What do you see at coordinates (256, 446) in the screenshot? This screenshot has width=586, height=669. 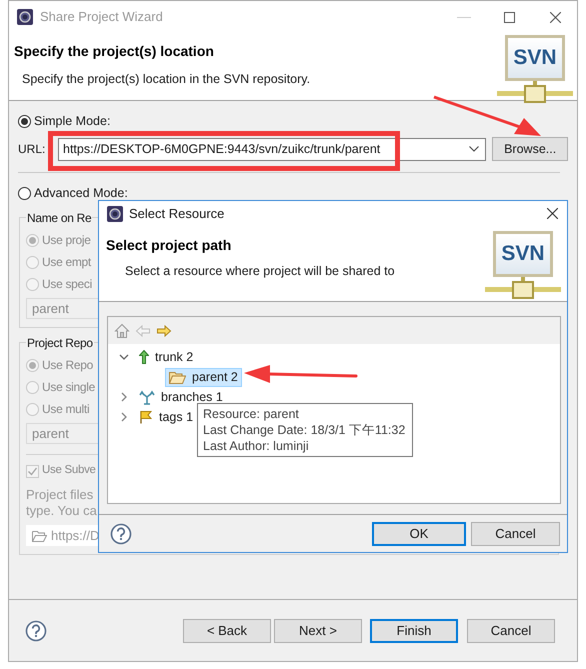 I see `tooltip-line: Last Author: luminji` at bounding box center [256, 446].